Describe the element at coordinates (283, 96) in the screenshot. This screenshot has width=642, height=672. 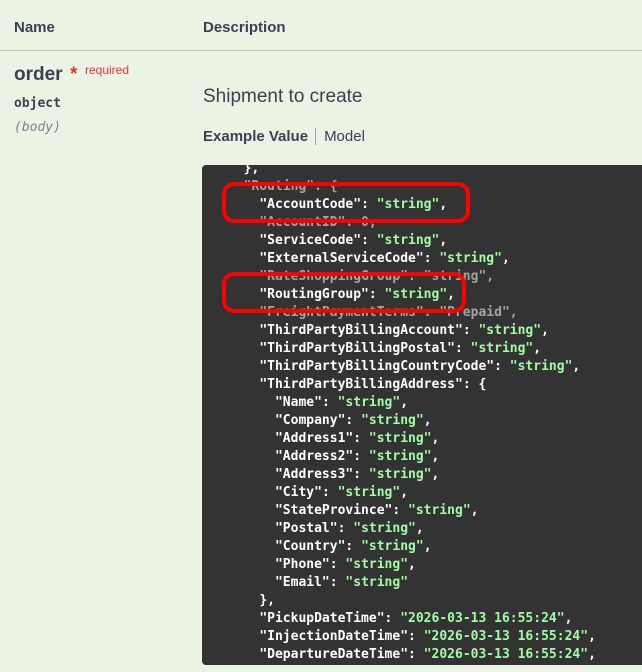
I see `parameter-description: Shipment to create` at that location.